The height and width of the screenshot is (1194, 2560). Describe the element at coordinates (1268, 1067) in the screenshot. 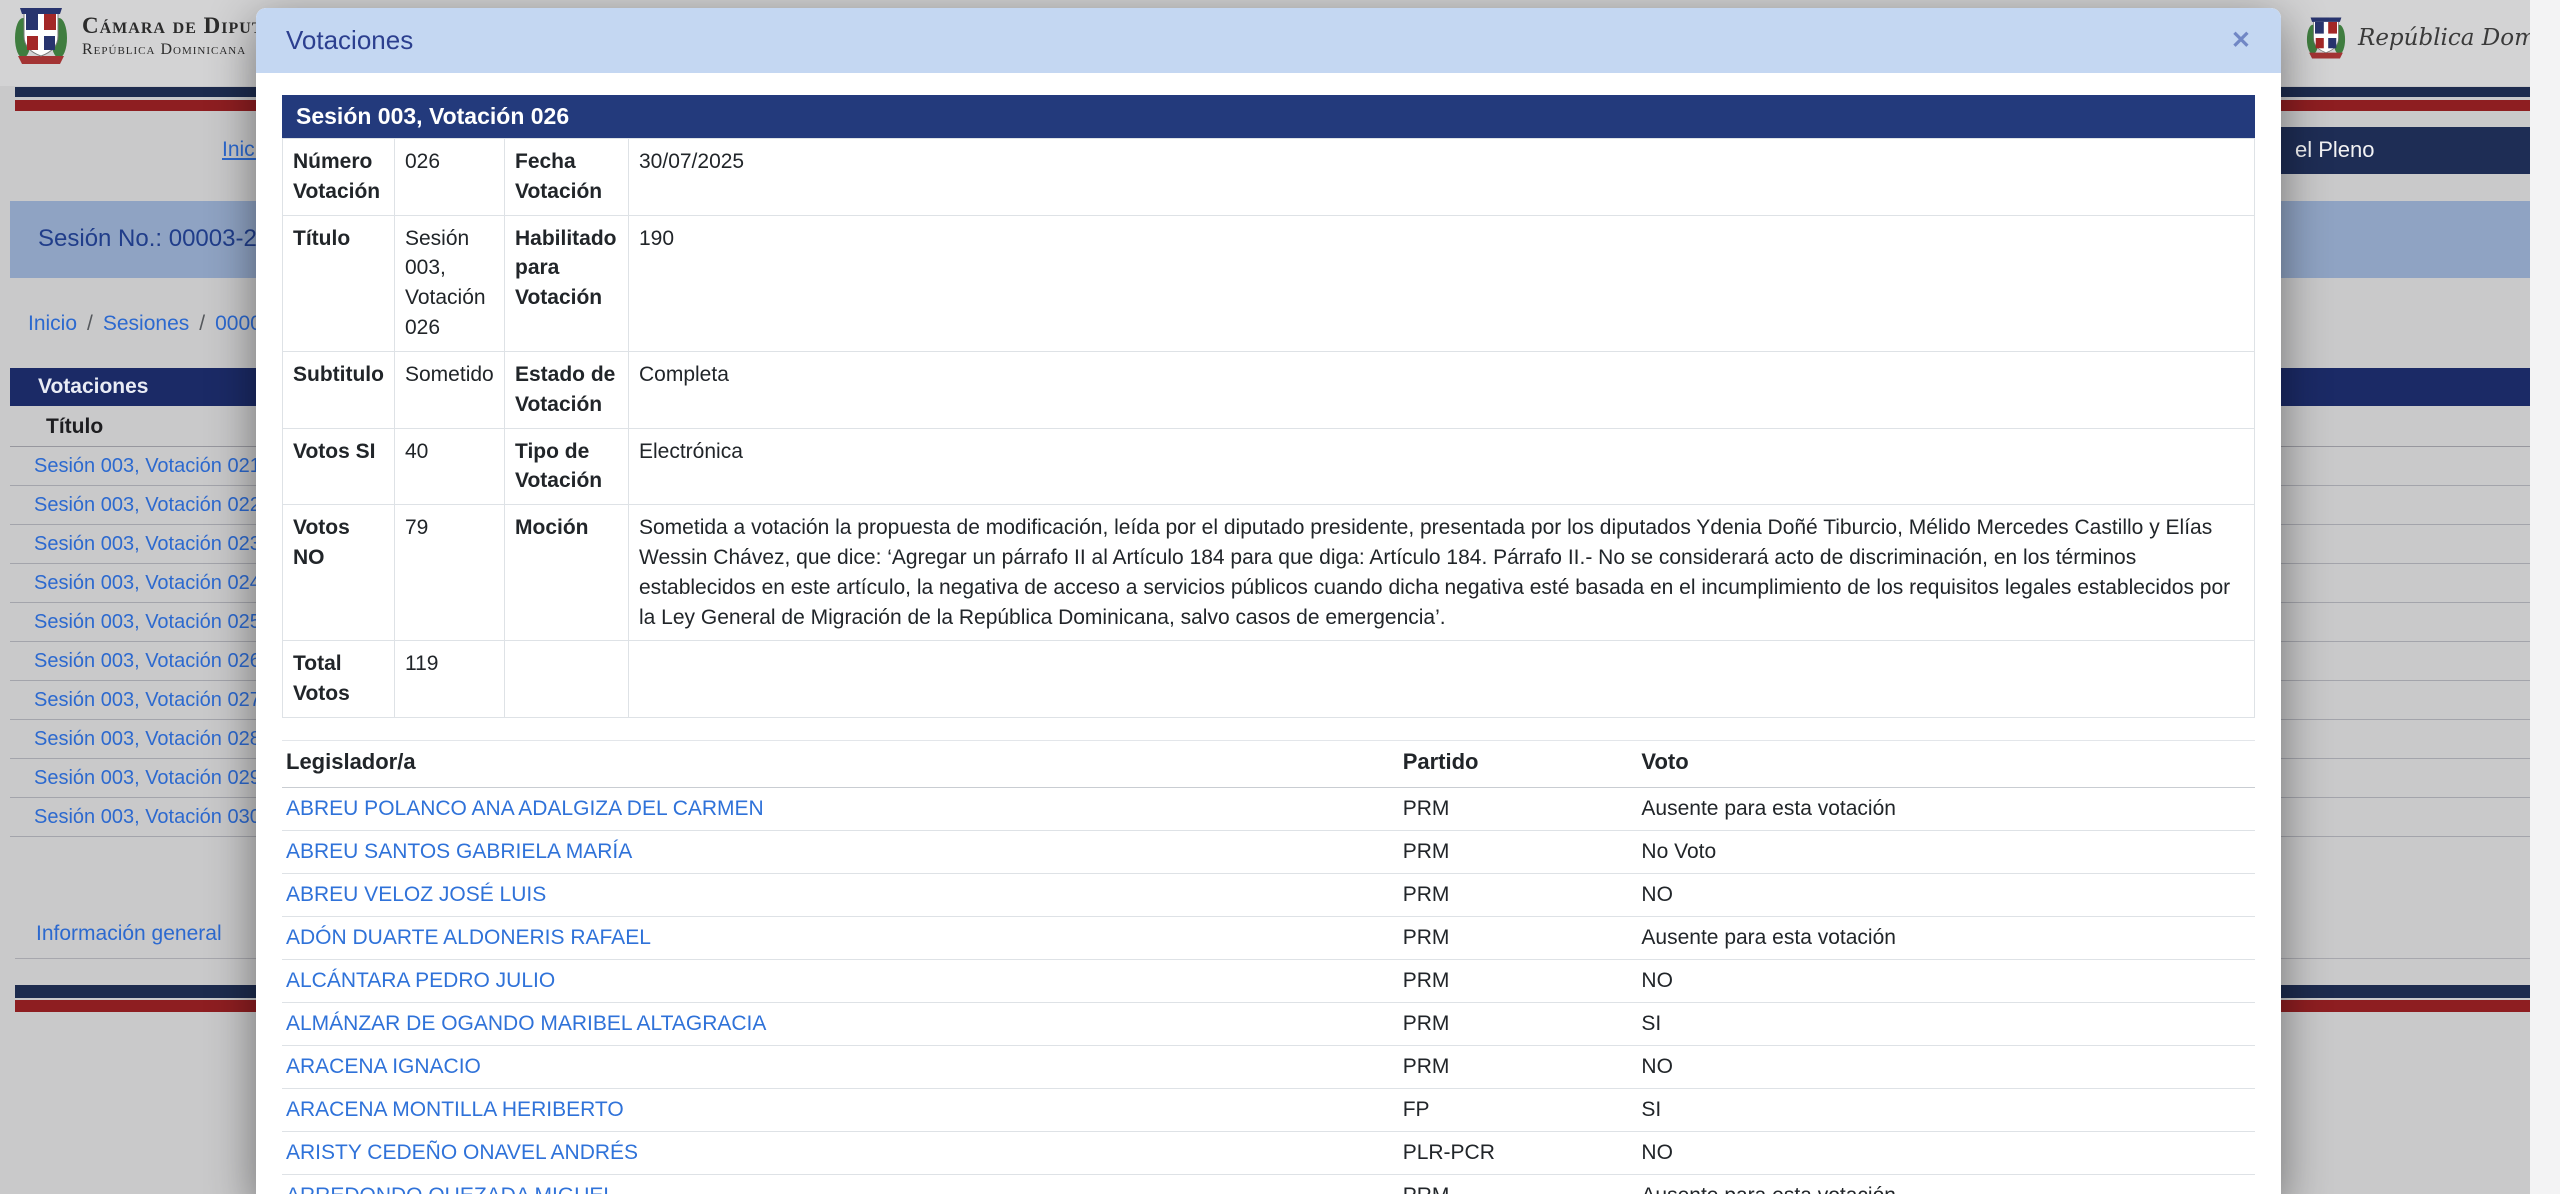

I see `legislator-row: ARACENA IGNACIO PRM NO` at that location.